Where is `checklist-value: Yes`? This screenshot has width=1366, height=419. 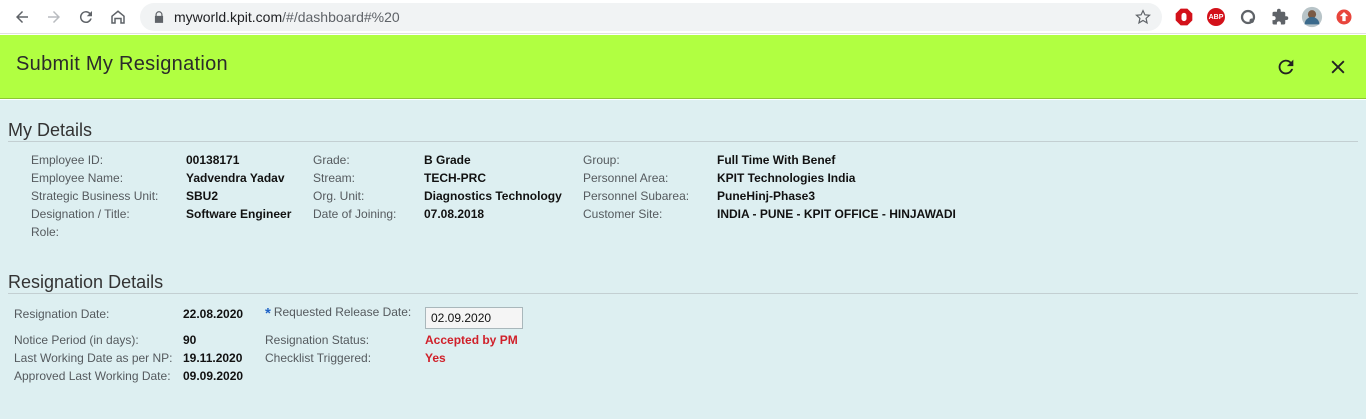 checklist-value: Yes is located at coordinates (435, 358).